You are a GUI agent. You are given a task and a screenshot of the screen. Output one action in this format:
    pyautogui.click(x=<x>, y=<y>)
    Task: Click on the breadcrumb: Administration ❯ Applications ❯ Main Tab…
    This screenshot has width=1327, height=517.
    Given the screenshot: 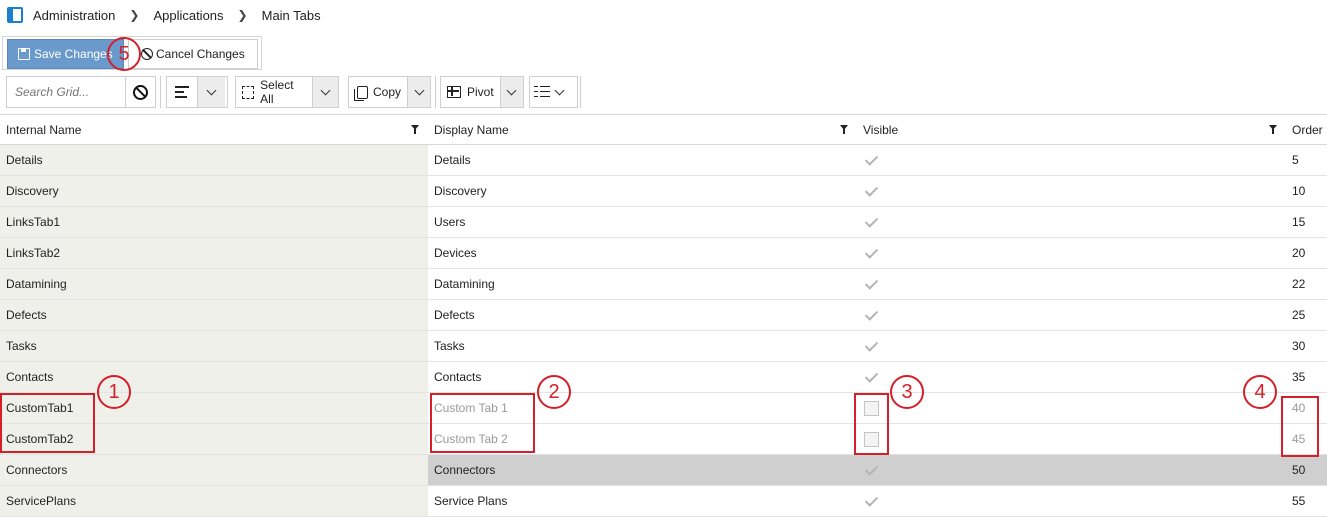 What is the action you would take?
    pyautogui.click(x=663, y=15)
    